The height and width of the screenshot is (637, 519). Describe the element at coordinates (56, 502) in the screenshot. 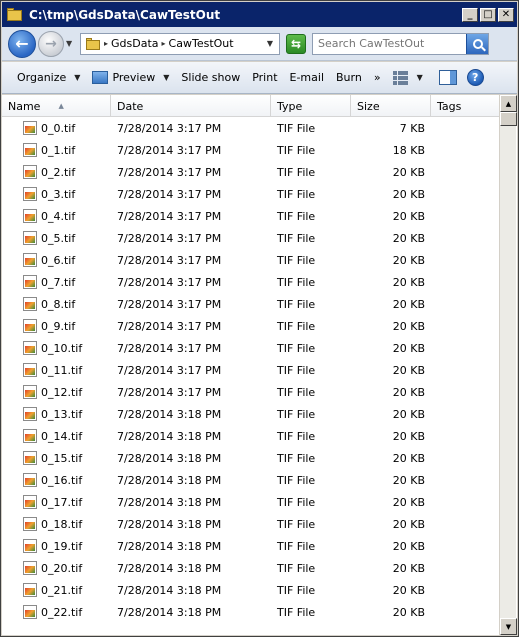

I see `file-name-cell: 0_17.tif` at that location.